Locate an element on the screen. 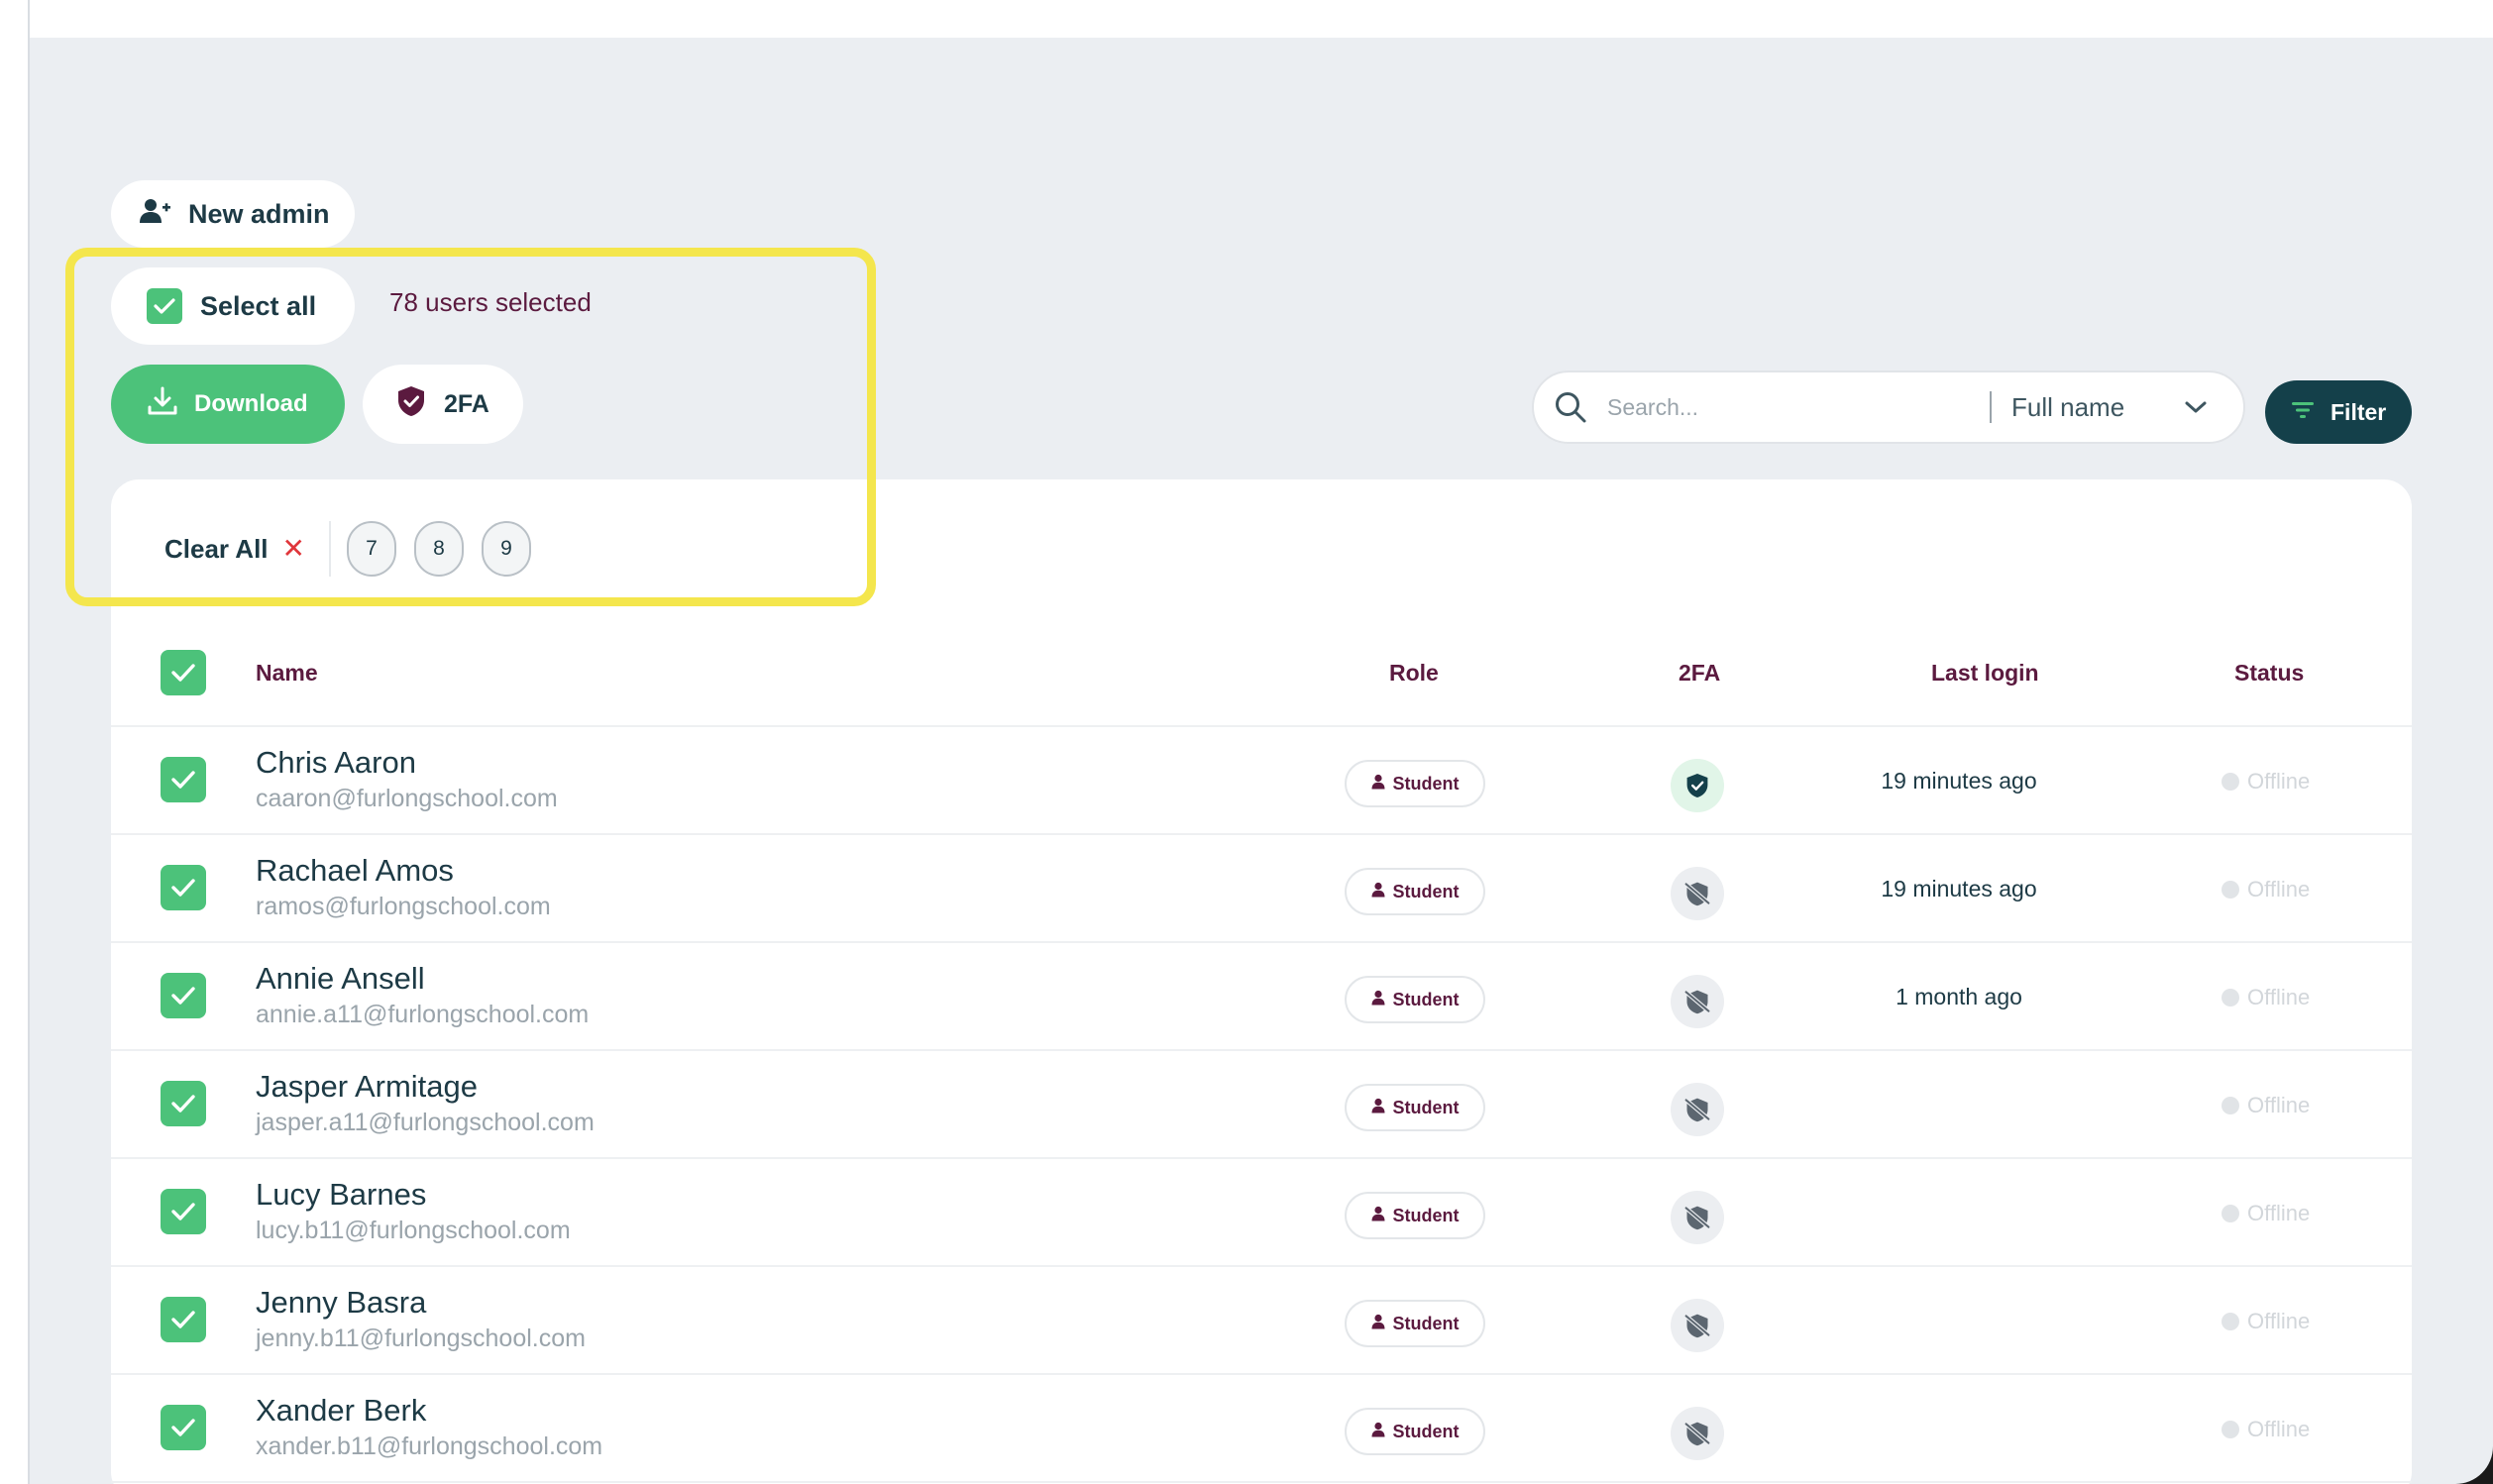 This screenshot has width=2493, height=1484. new-admin-label: New admin is located at coordinates (259, 214).